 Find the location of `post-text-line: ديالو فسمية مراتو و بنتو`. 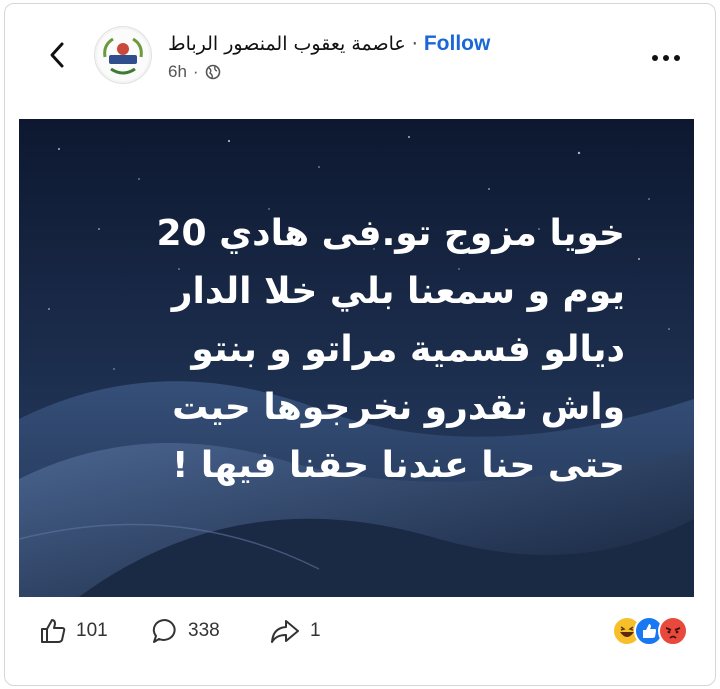

post-text-line: ديالو فسمية مراتو و بنتو is located at coordinates (408, 349).